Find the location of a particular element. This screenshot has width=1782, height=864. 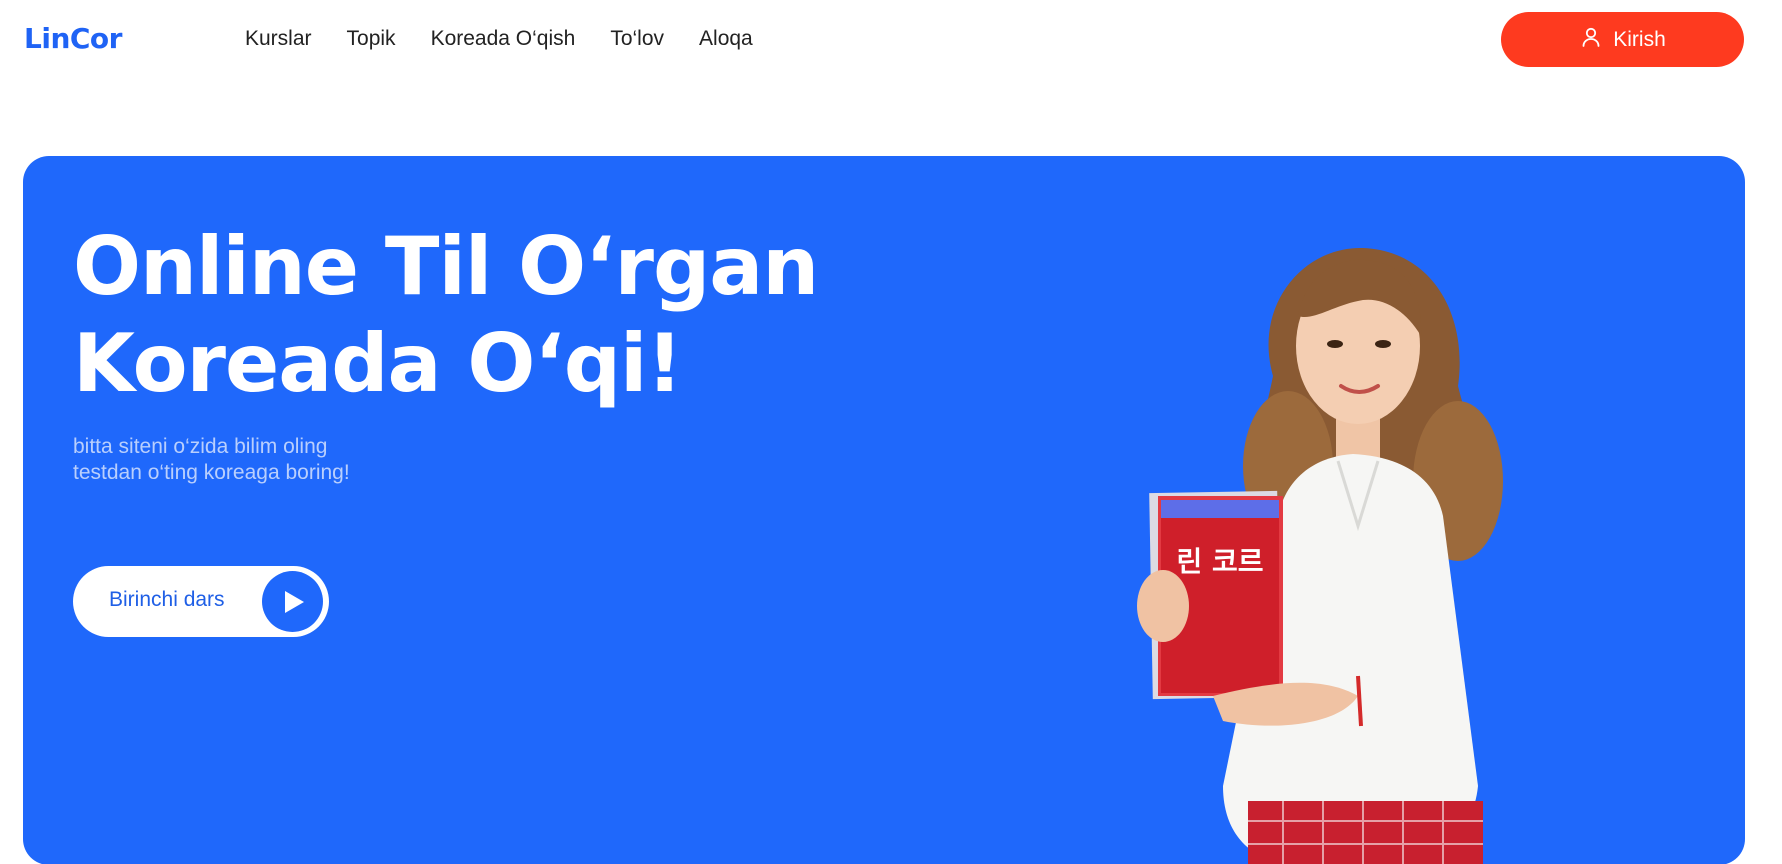

logo: LinCor is located at coordinates (73, 38).